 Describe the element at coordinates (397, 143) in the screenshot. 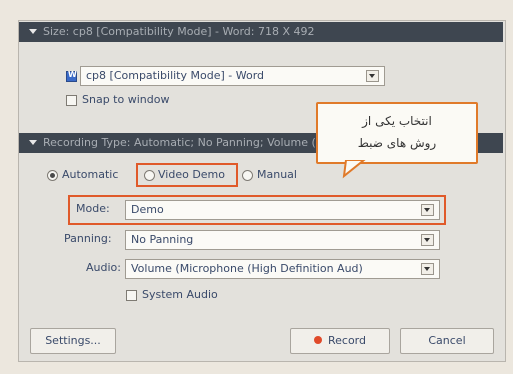

I see `callout-line-2: روش های ضبط` at that location.